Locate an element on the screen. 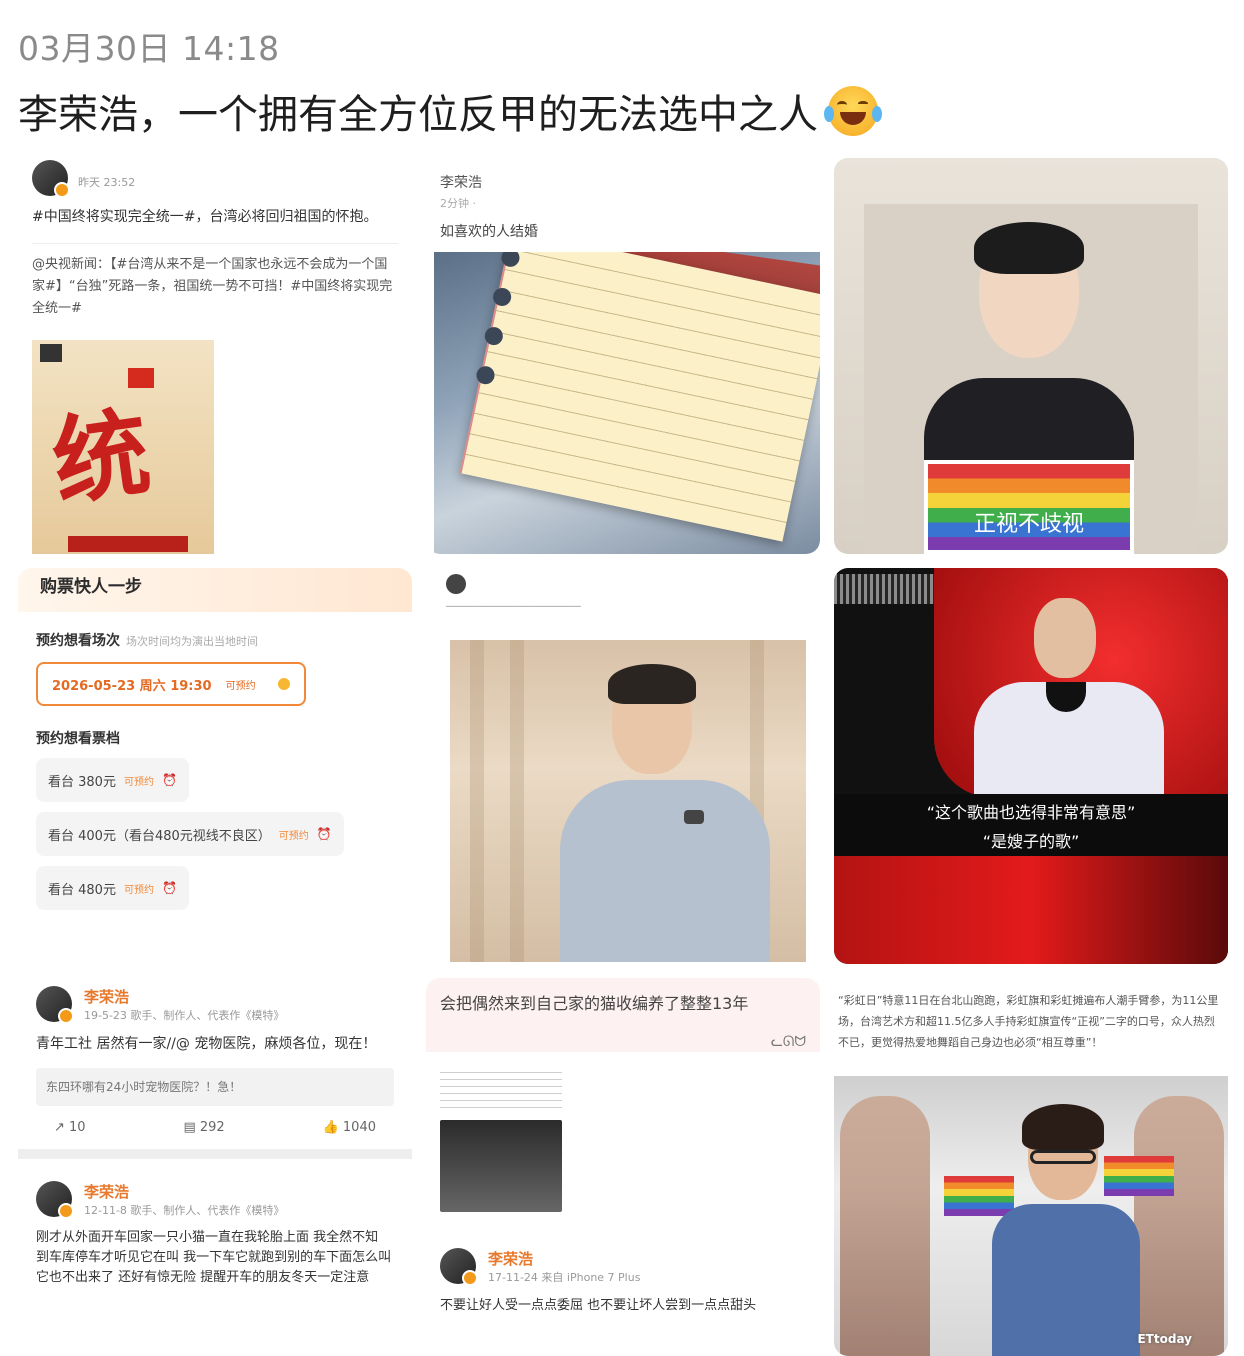 This screenshot has height=1356, width=1244. section-tiers: 预约想看票档 is located at coordinates (78, 739).